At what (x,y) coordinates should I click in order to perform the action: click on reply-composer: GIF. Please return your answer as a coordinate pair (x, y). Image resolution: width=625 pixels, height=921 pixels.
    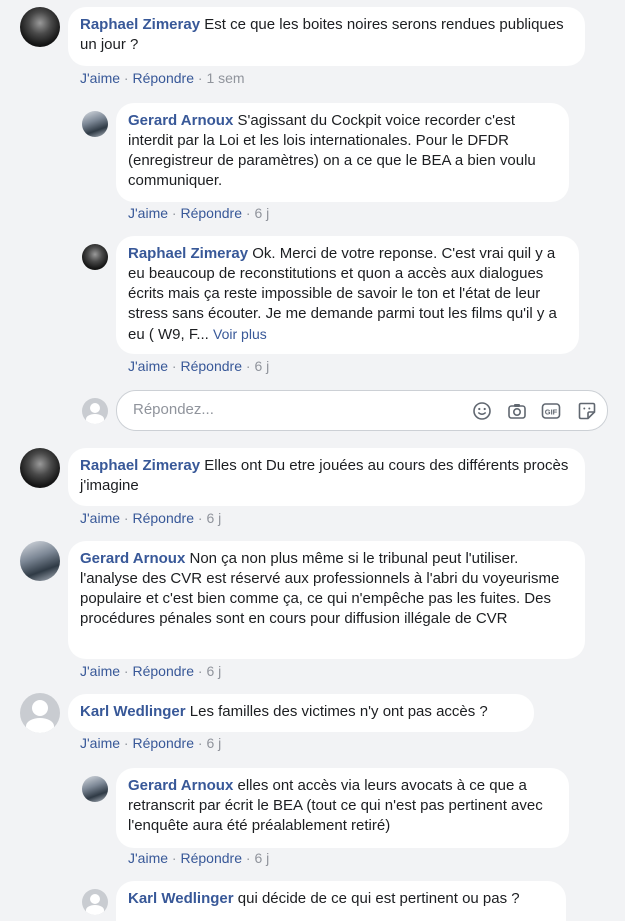
    Looking at the image, I should click on (362, 410).